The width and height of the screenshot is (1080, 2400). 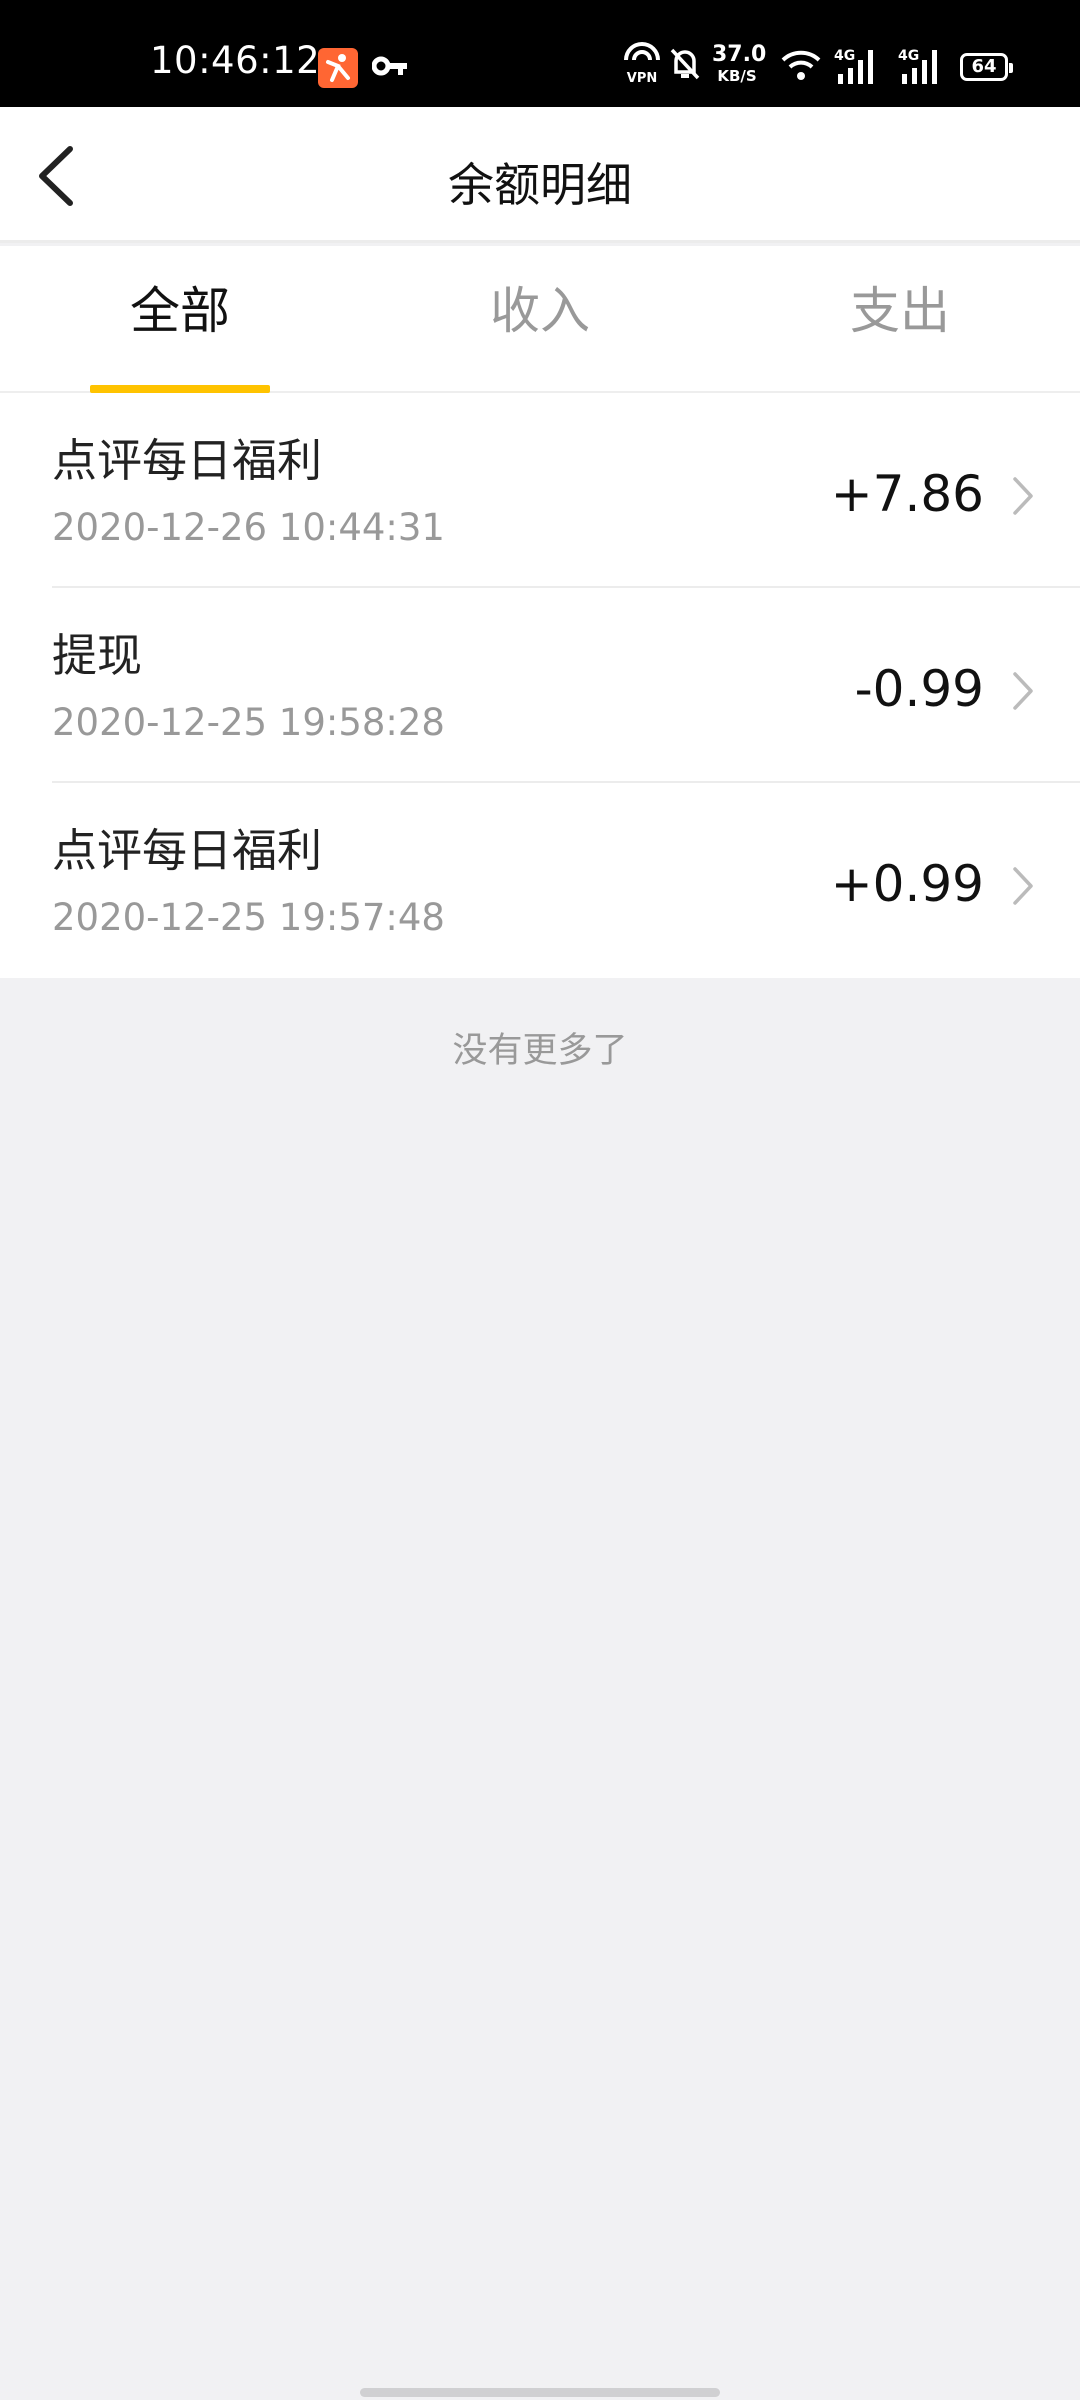 What do you see at coordinates (685, 66) in the screenshot?
I see `mute-icon` at bounding box center [685, 66].